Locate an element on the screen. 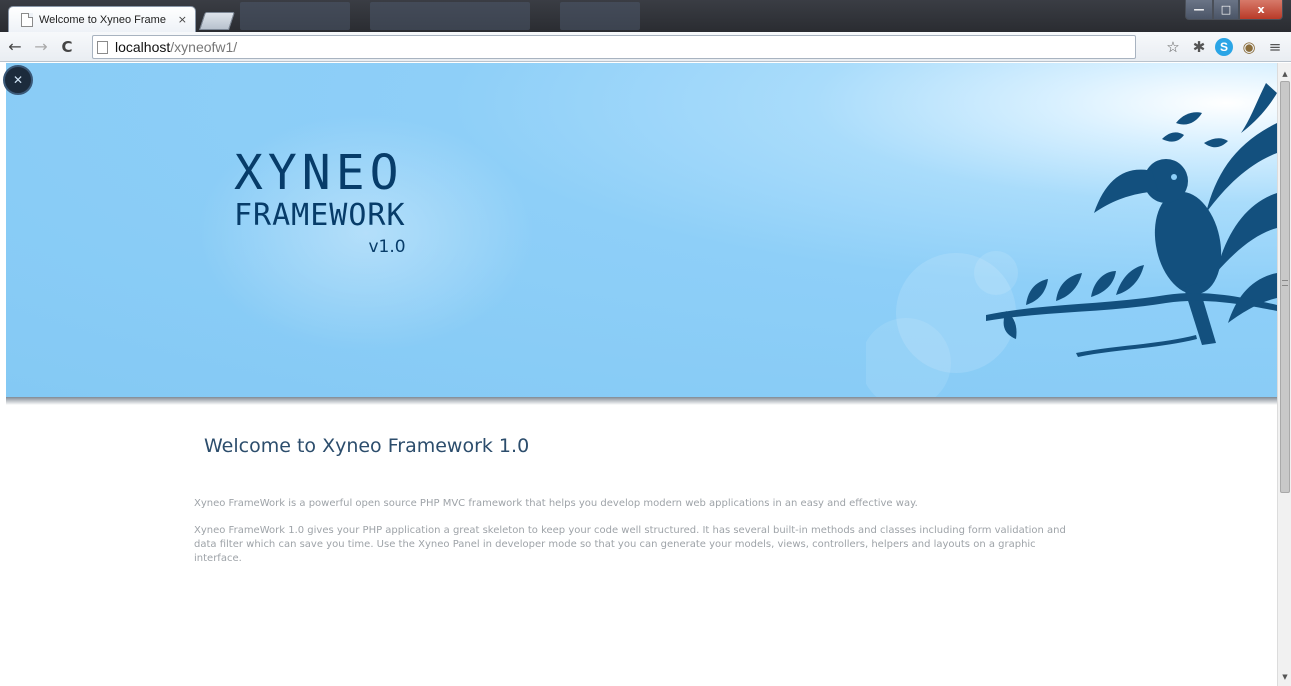 The height and width of the screenshot is (686, 1291). browser-tab: Welcome to Xyneo Frame × is located at coordinates (102, 19).